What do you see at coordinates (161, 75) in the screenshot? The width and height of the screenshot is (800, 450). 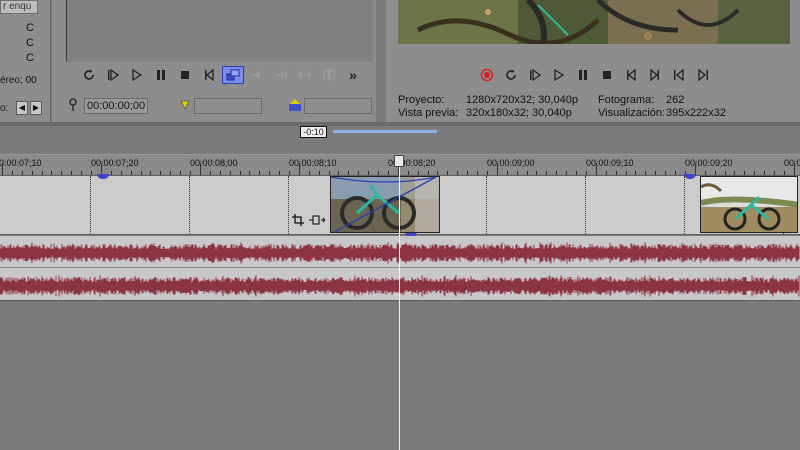 I see `pause-button` at bounding box center [161, 75].